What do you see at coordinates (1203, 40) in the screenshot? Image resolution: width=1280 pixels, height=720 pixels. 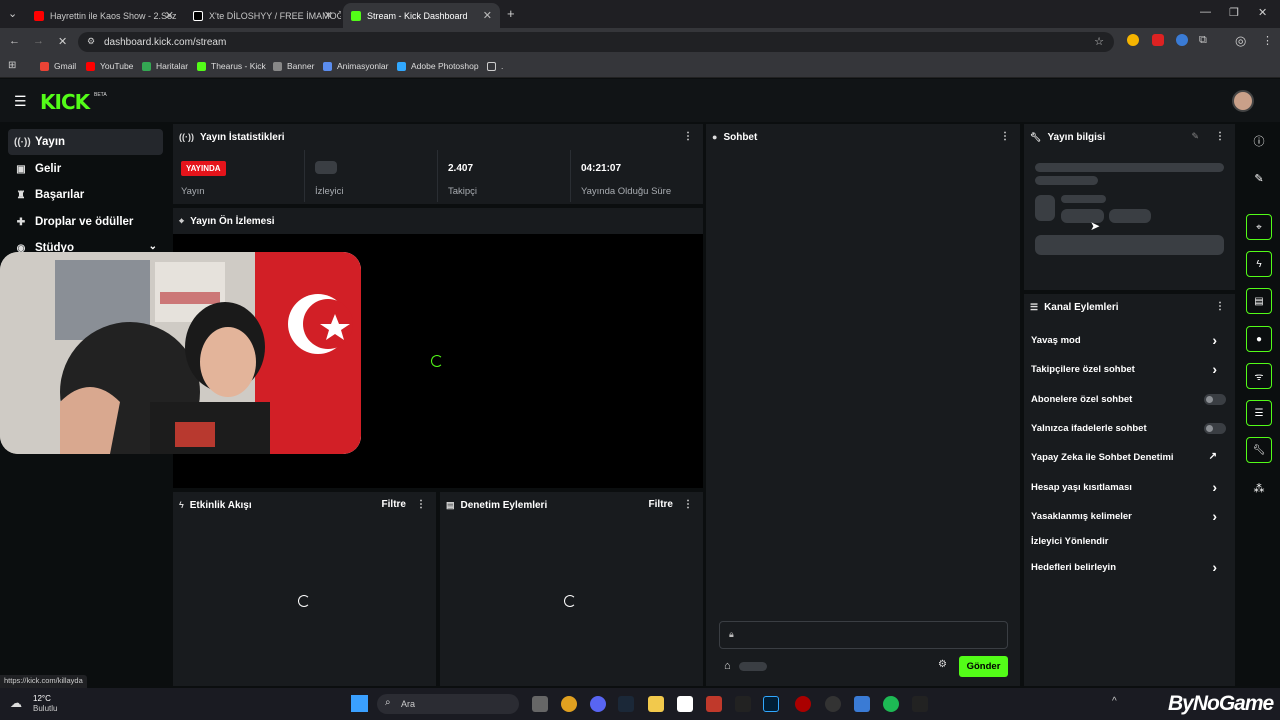 I see `extensions-puzzle-icon: ⧉` at bounding box center [1203, 40].